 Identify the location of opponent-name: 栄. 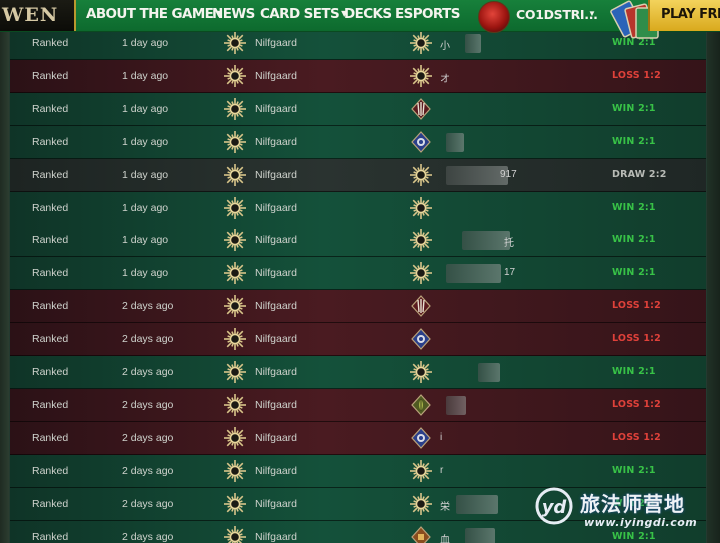
(445, 507).